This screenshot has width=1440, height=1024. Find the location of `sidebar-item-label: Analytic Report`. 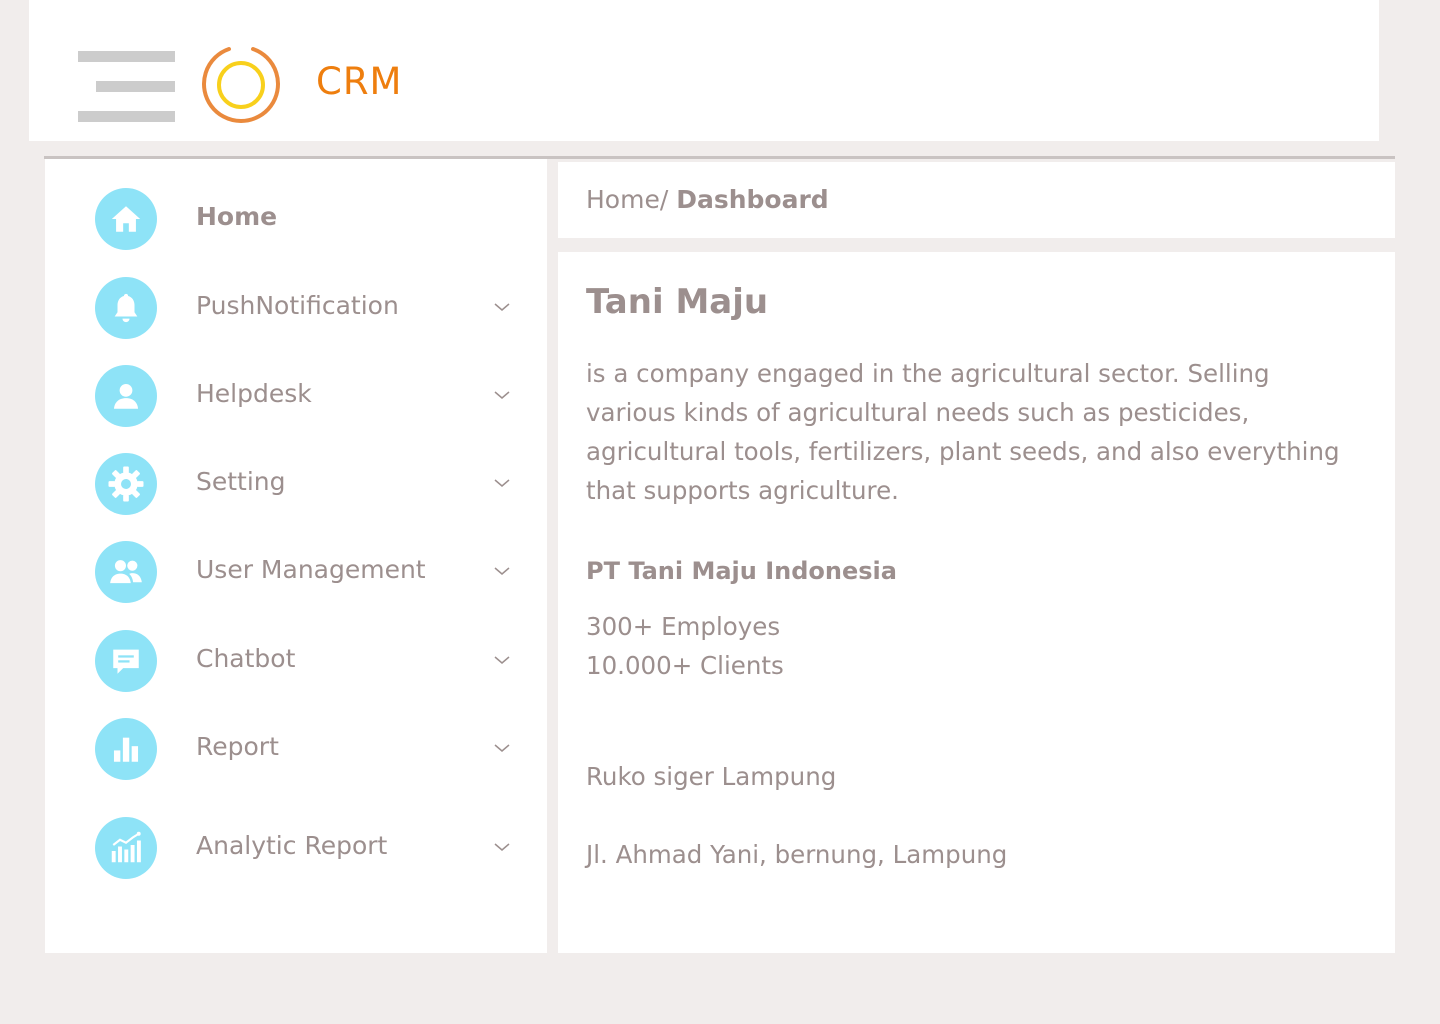

sidebar-item-label: Analytic Report is located at coordinates (292, 845).